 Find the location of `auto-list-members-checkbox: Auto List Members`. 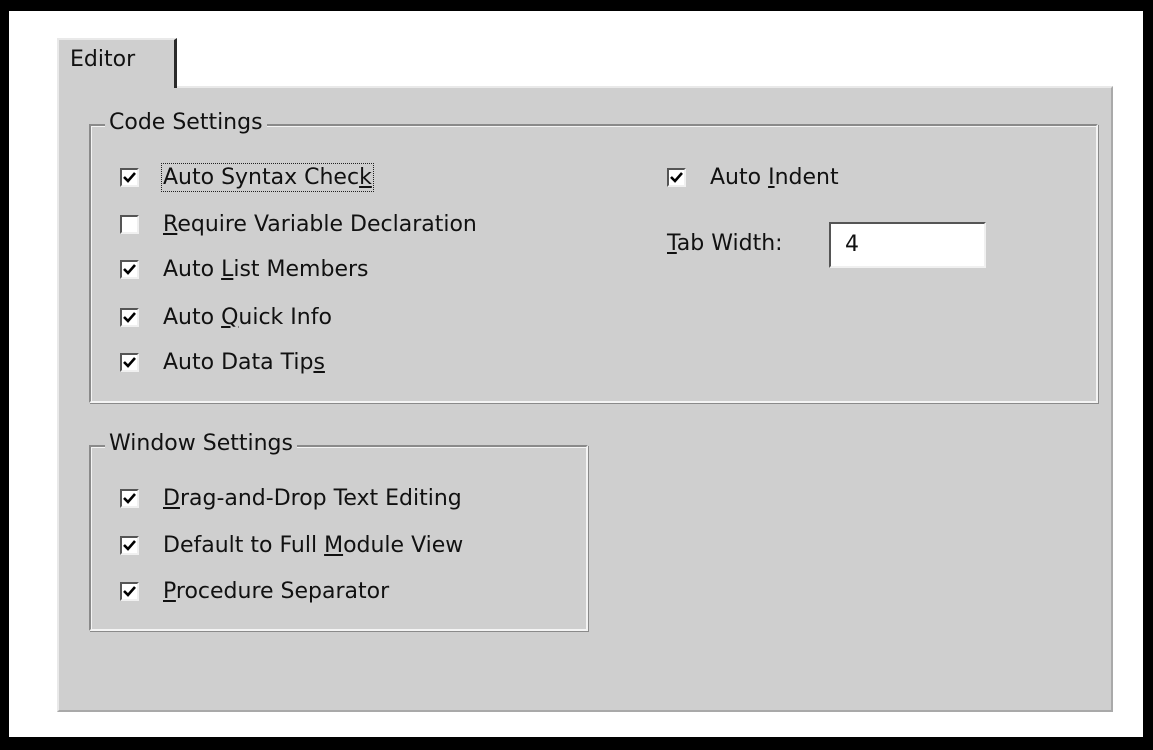

auto-list-members-checkbox: Auto List Members is located at coordinates (244, 269).